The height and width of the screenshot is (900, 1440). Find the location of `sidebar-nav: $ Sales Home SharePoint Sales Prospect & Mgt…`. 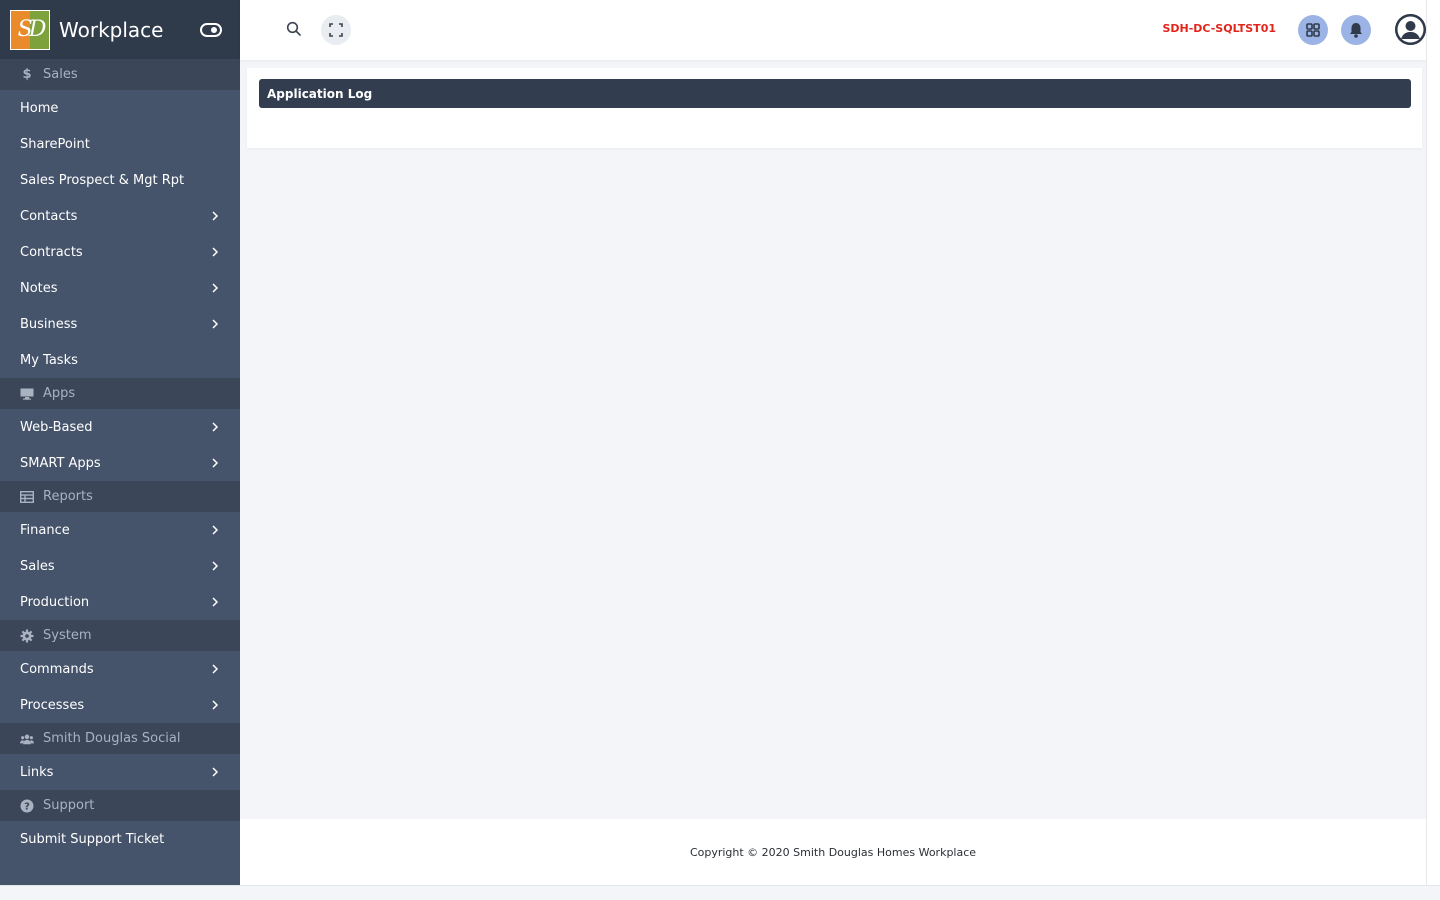

sidebar-nav: $ Sales Home SharePoint Sales Prospect & Mgt… is located at coordinates (120, 458).